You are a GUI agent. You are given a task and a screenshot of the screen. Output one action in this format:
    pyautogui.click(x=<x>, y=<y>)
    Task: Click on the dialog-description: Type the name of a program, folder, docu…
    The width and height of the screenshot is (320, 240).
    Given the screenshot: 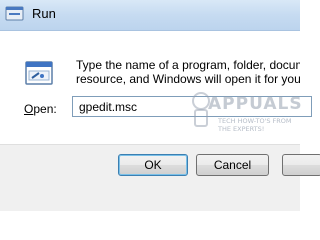 What is the action you would take?
    pyautogui.click(x=188, y=72)
    